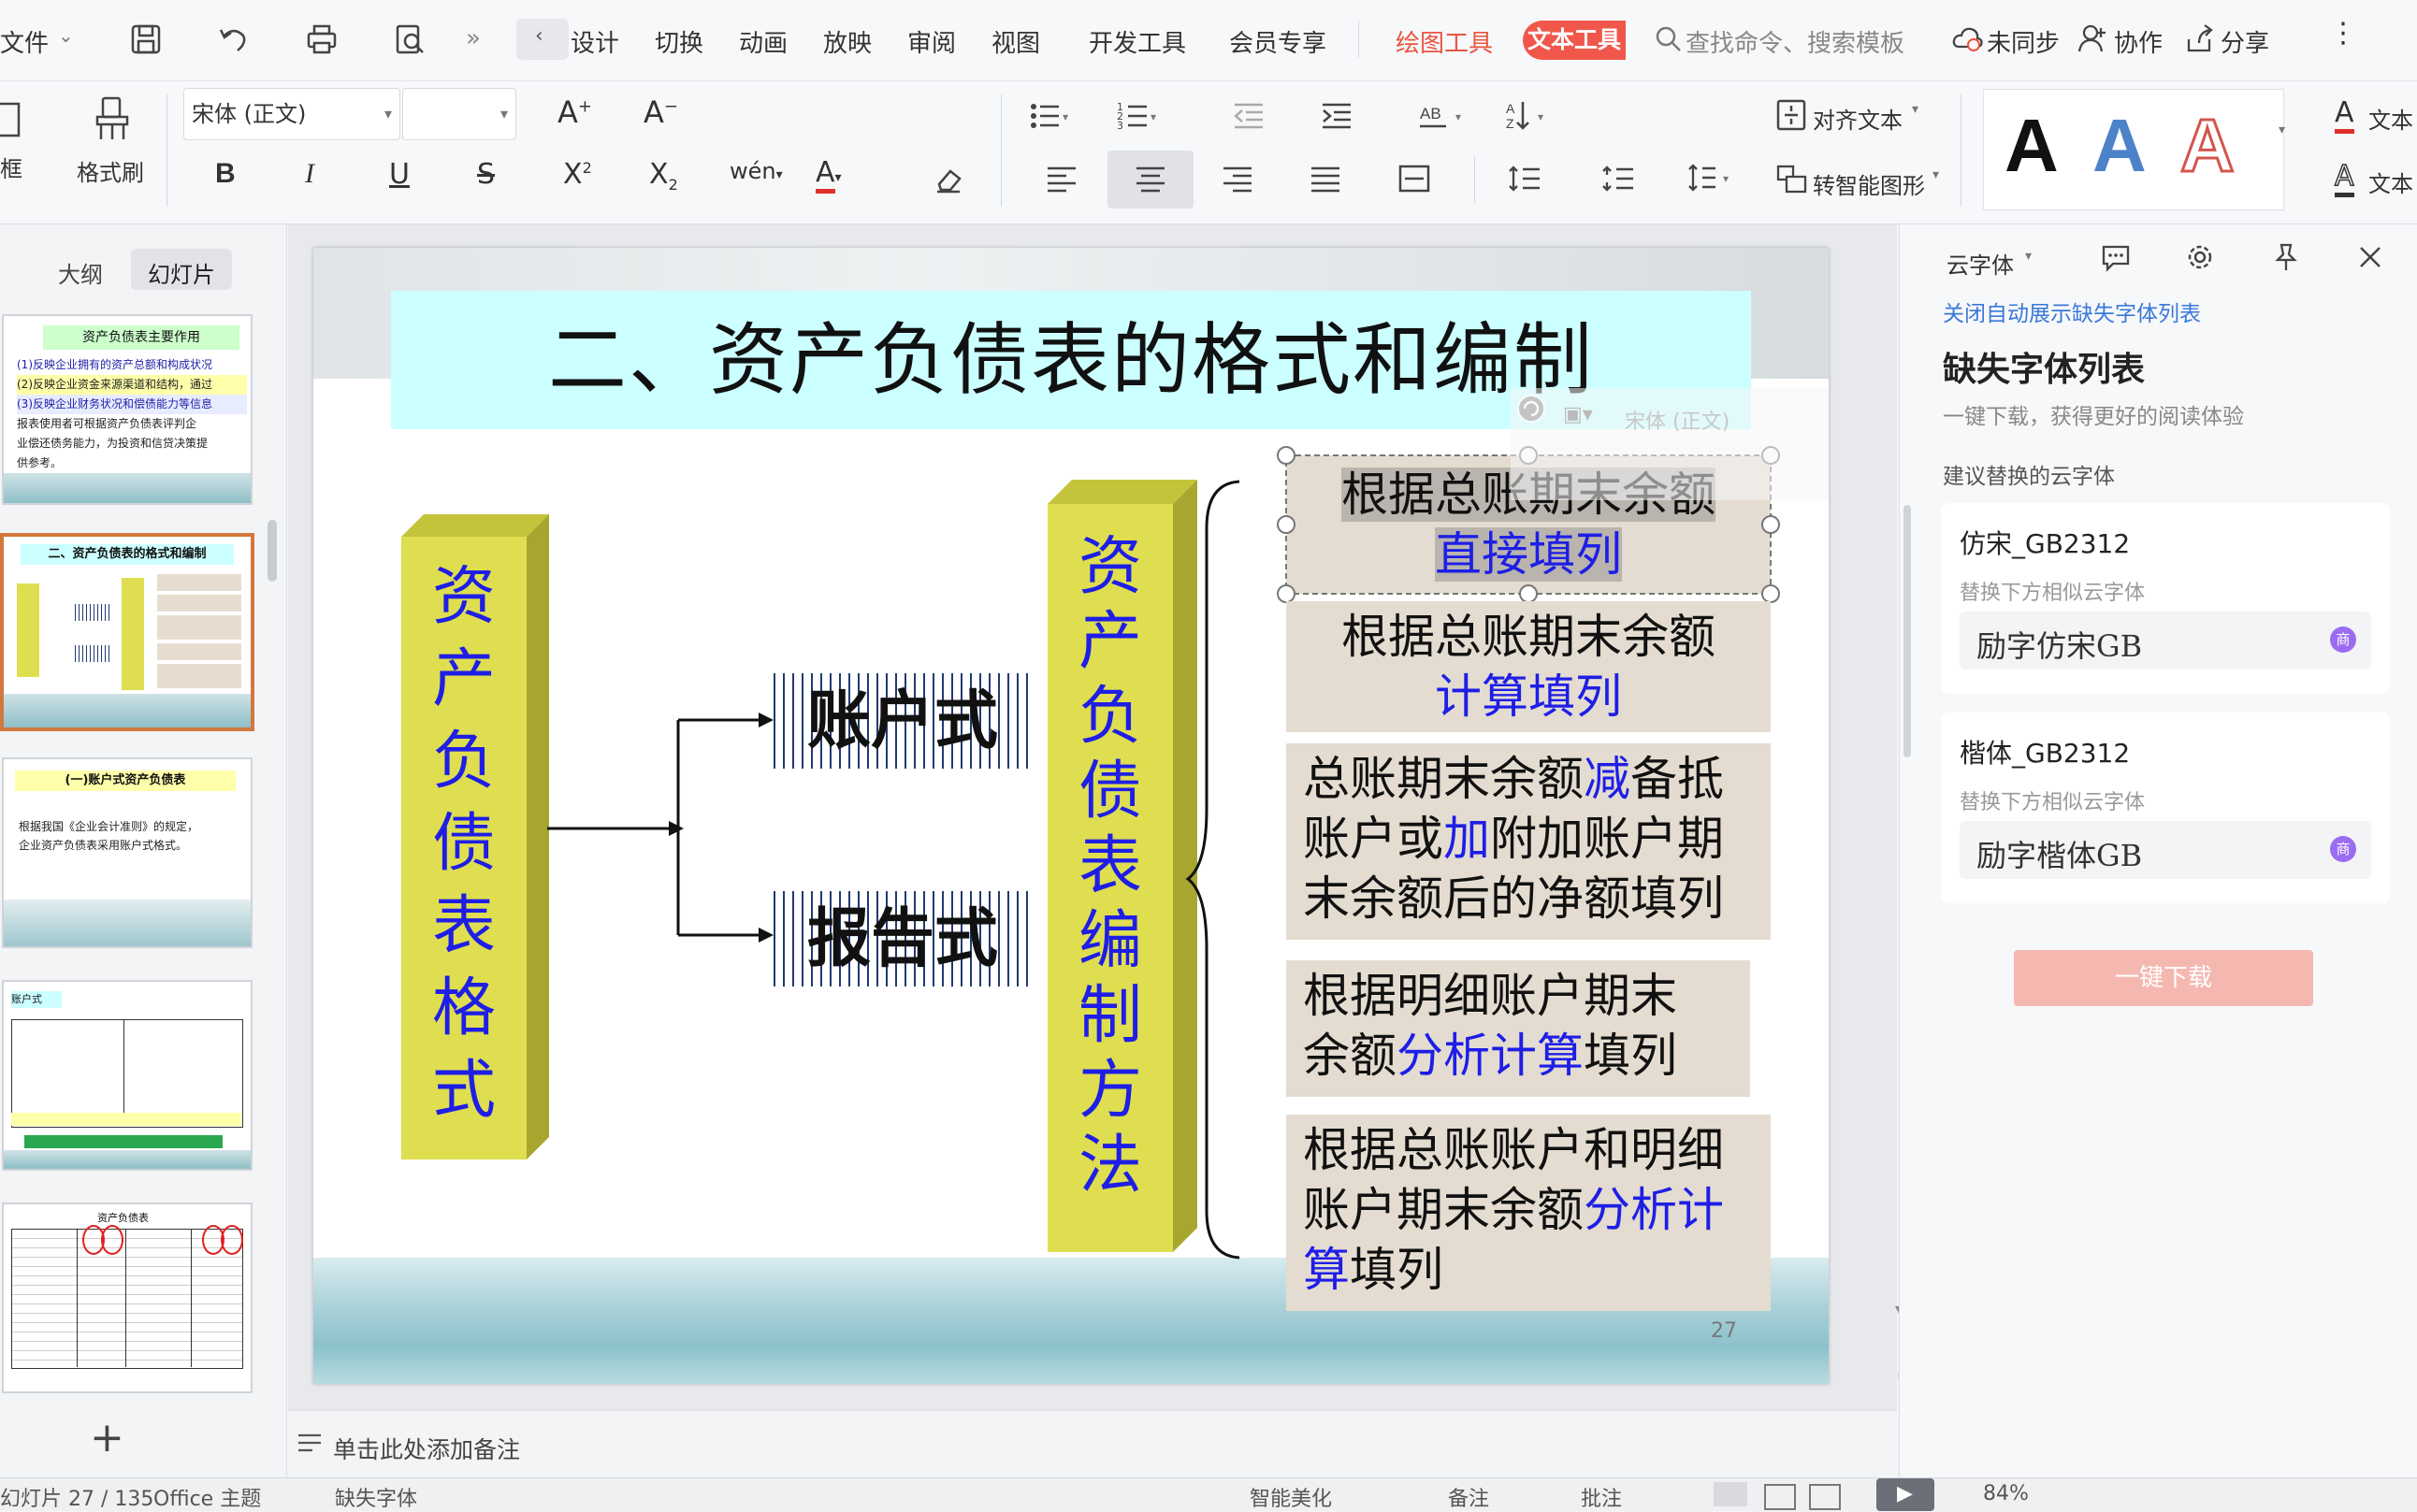 The width and height of the screenshot is (2417, 1512). I want to click on settings-gear-icon, so click(2200, 257).